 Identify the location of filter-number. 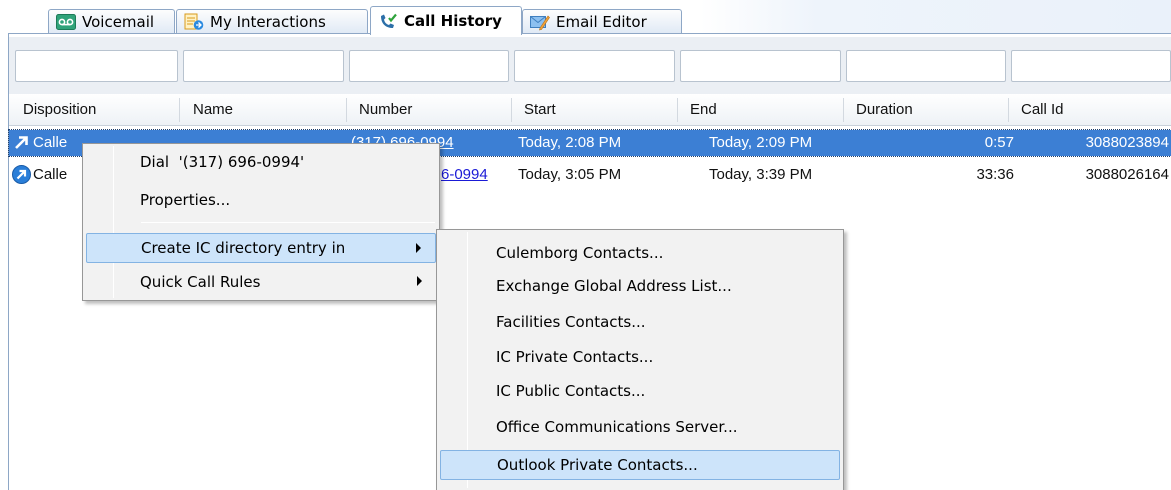
(429, 66).